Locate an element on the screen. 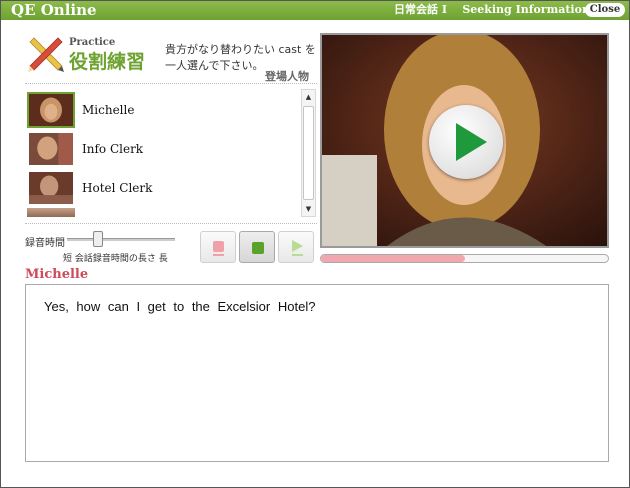 This screenshot has height=488, width=630. scroll-thumb is located at coordinates (308, 153).